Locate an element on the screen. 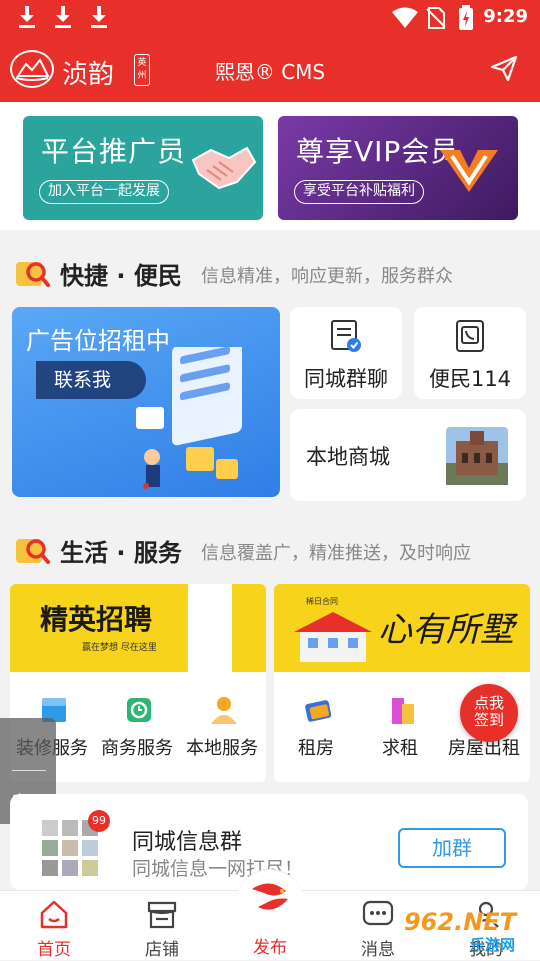 This screenshot has width=540, height=961. house-illustration is located at coordinates (333, 637).